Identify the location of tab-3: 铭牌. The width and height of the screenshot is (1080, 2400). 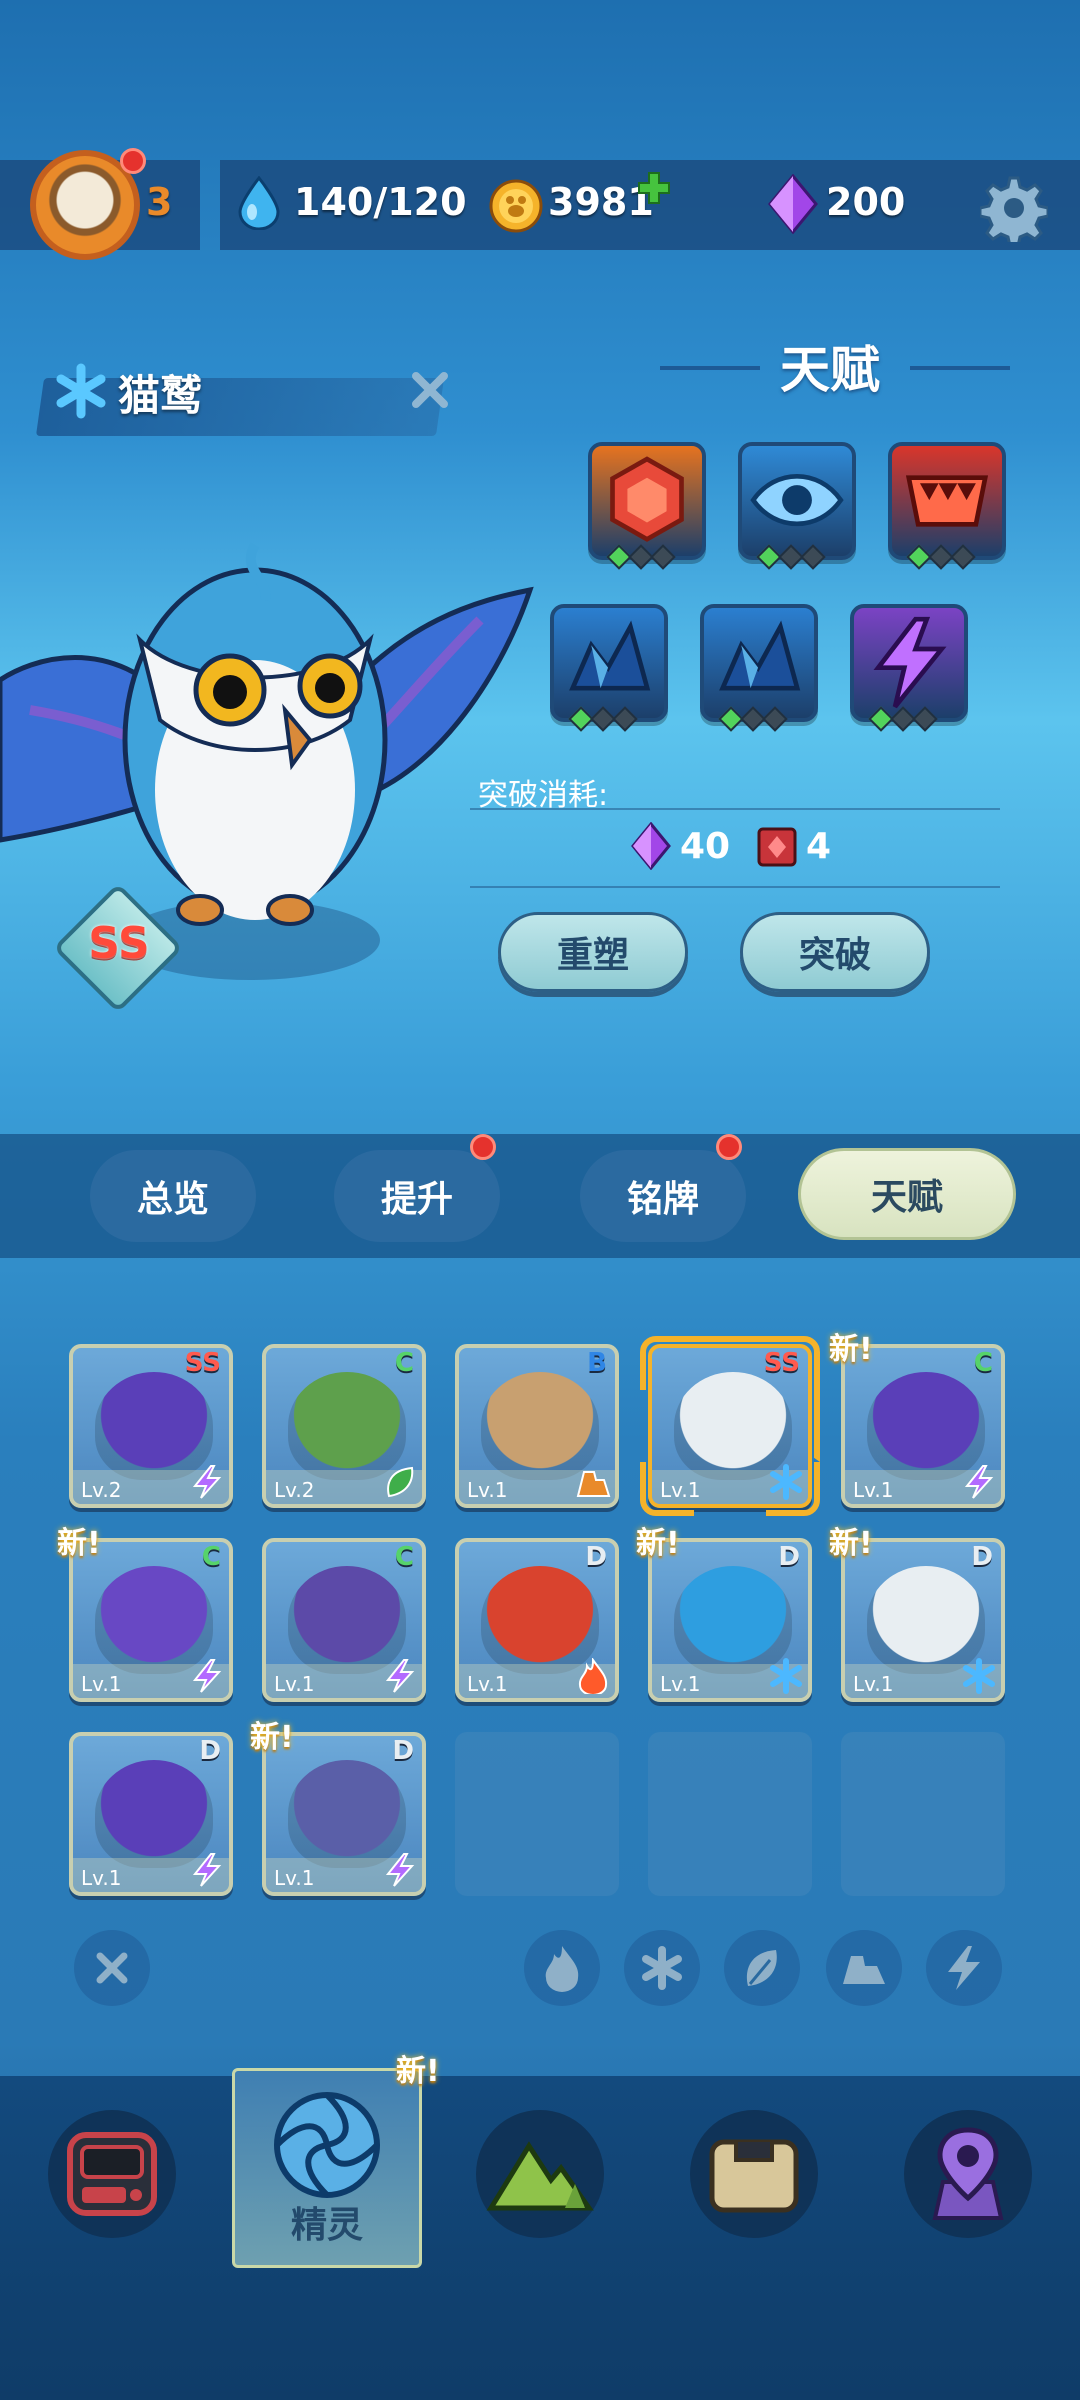
(663, 1196).